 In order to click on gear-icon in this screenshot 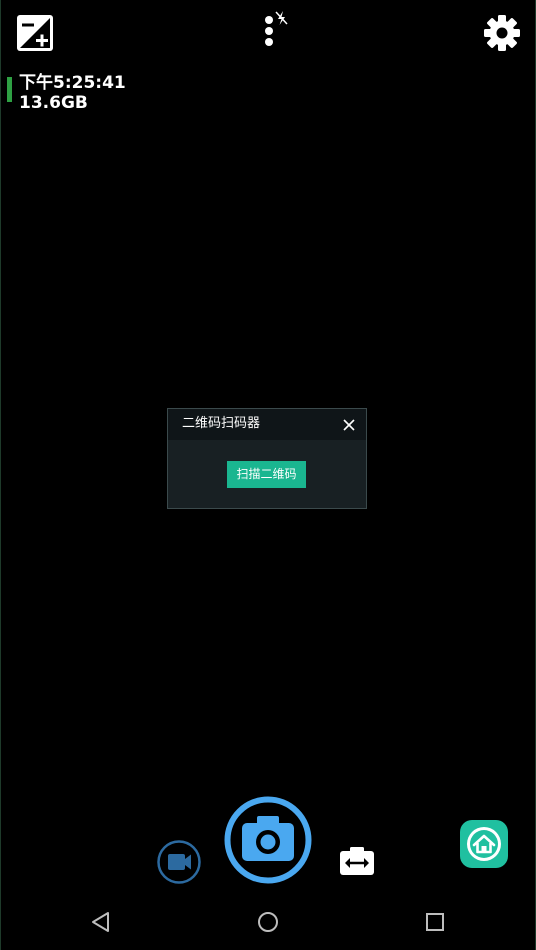, I will do `click(502, 33)`.